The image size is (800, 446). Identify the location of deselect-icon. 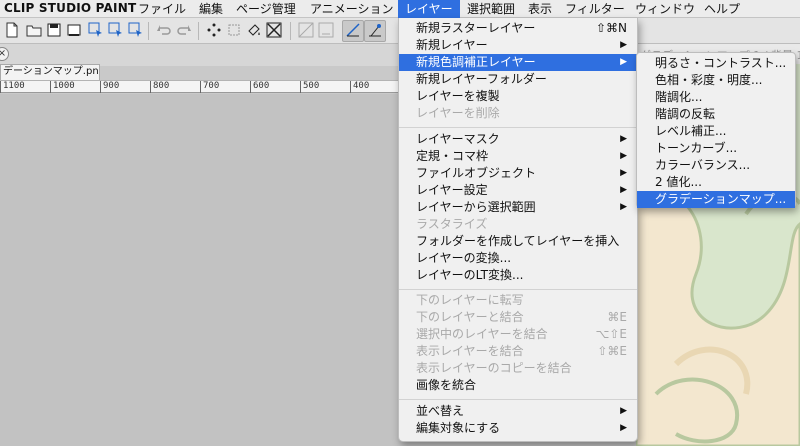
(274, 30).